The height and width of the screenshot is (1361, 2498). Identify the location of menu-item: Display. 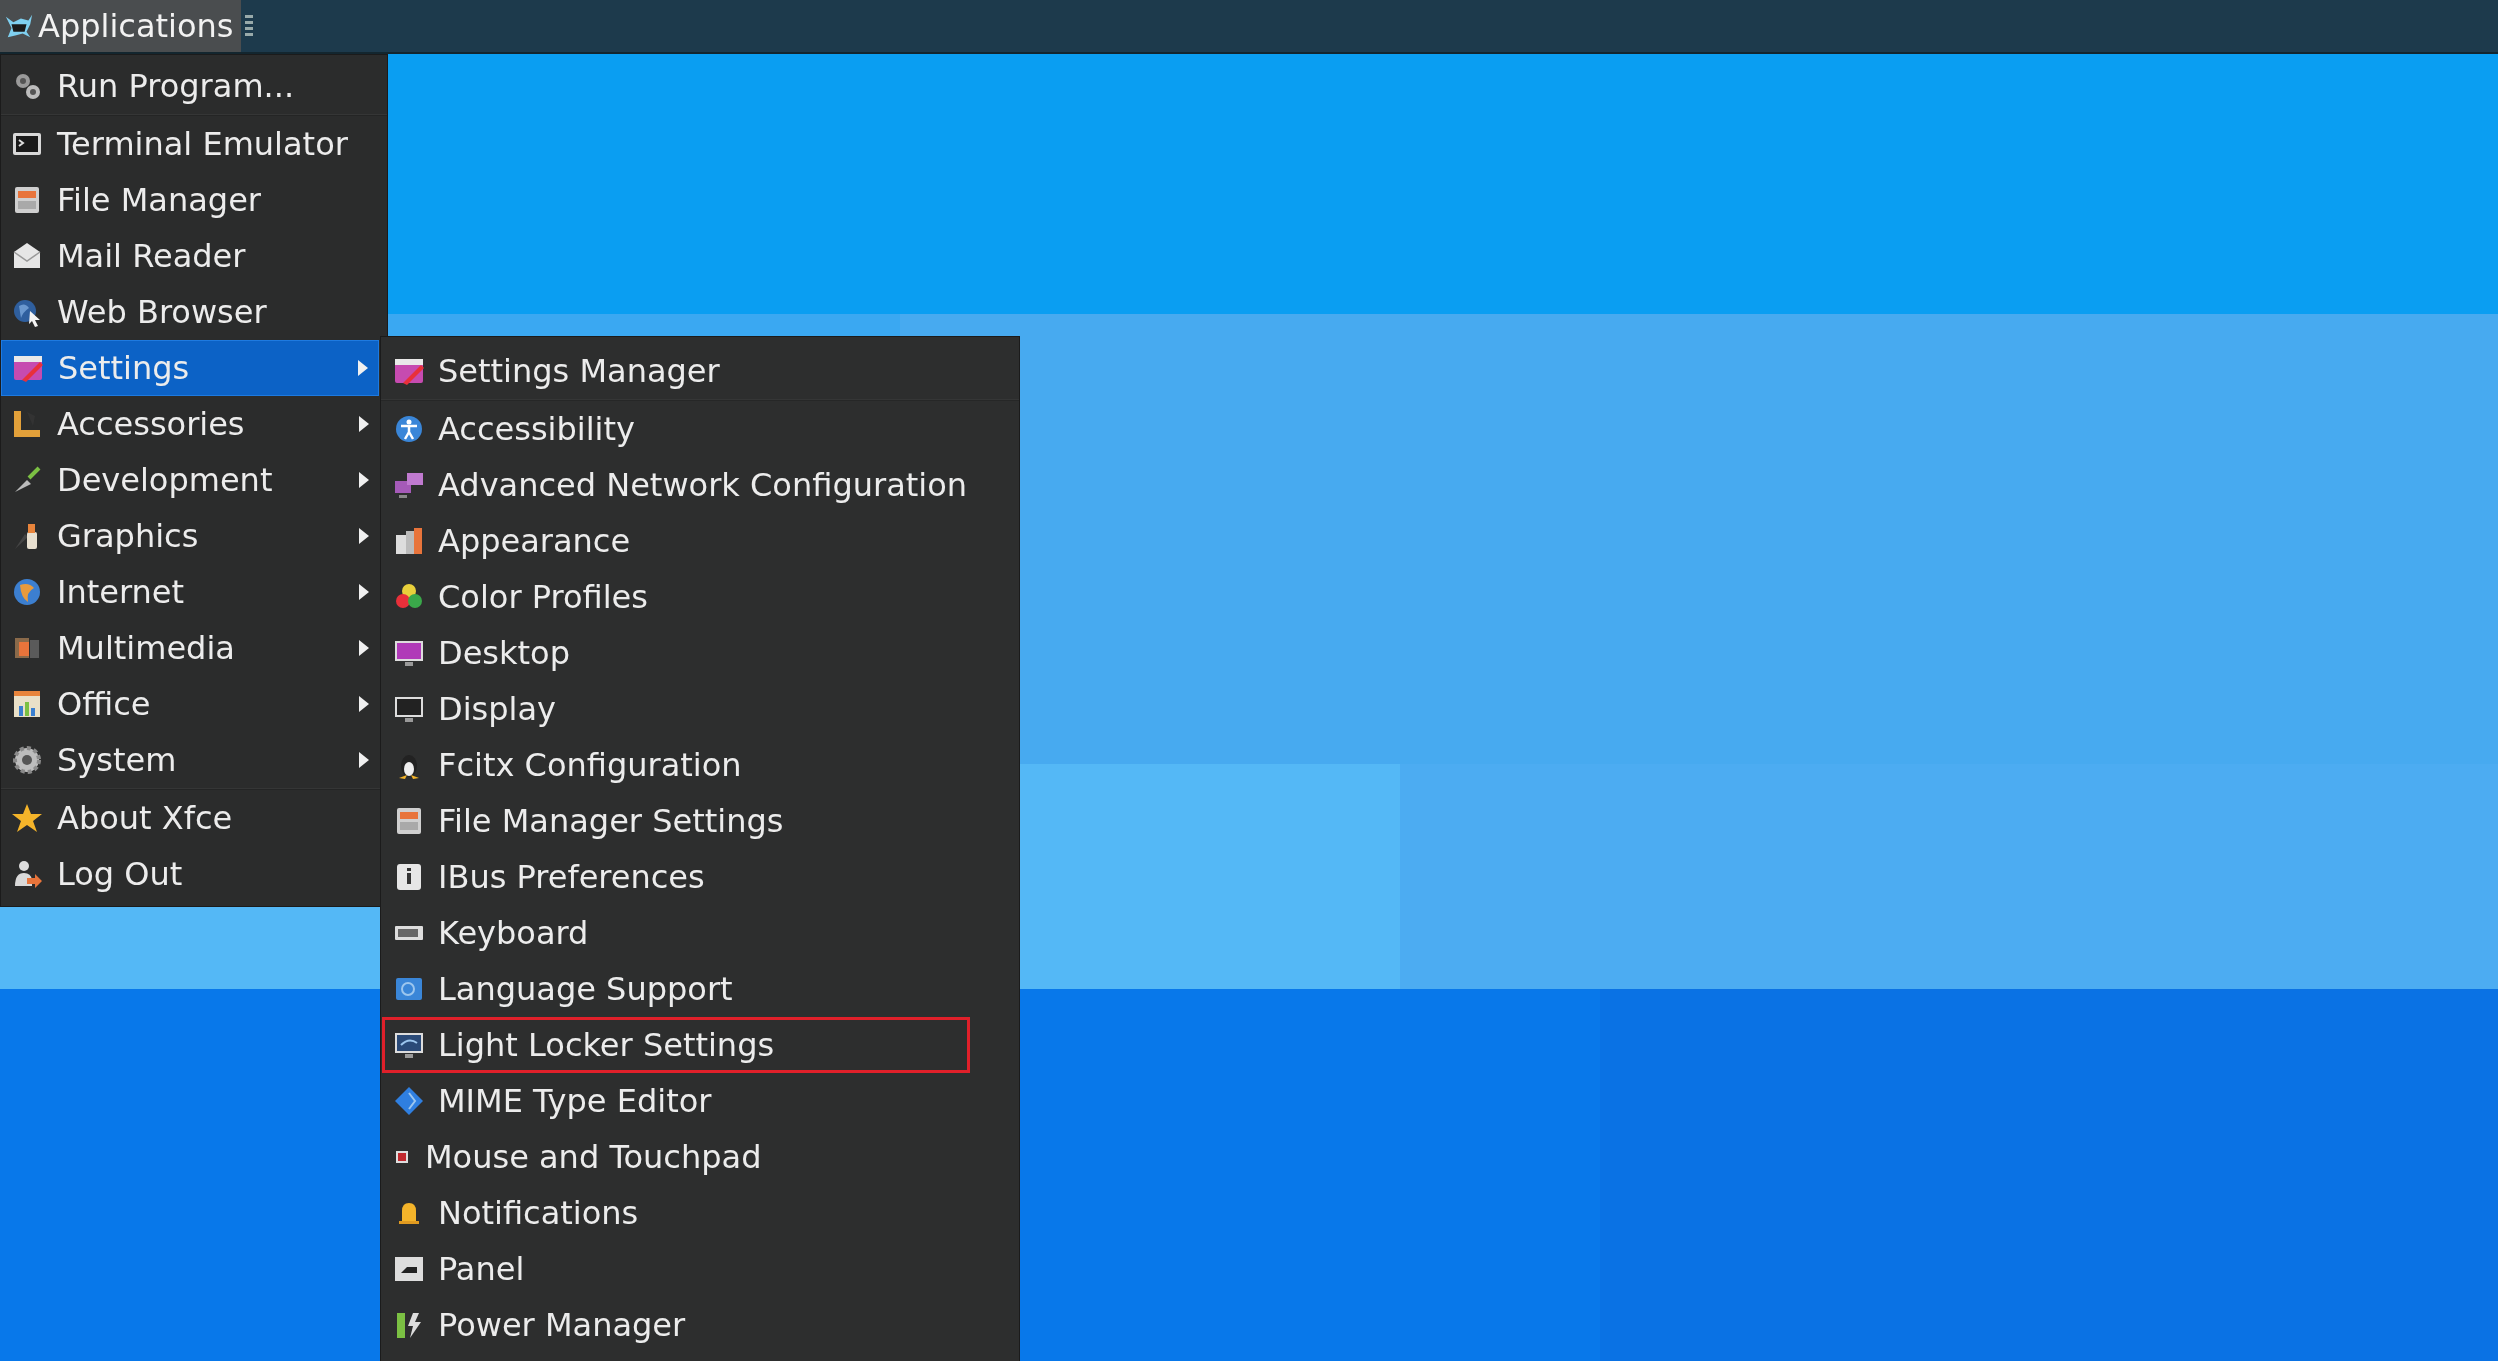
(700, 709).